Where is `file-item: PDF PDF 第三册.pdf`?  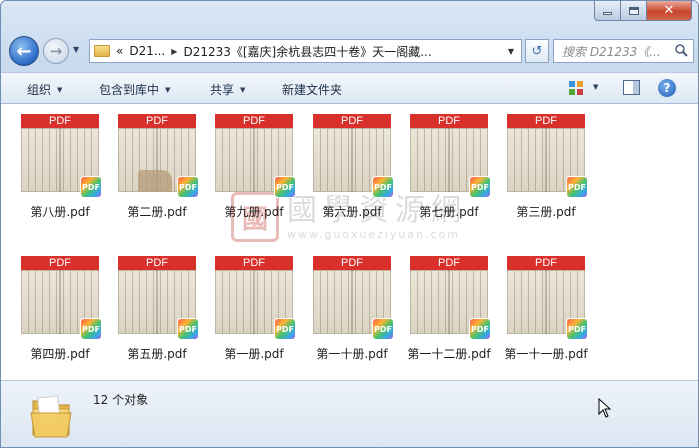
file-item: PDF PDF 第三册.pdf is located at coordinates (546, 167).